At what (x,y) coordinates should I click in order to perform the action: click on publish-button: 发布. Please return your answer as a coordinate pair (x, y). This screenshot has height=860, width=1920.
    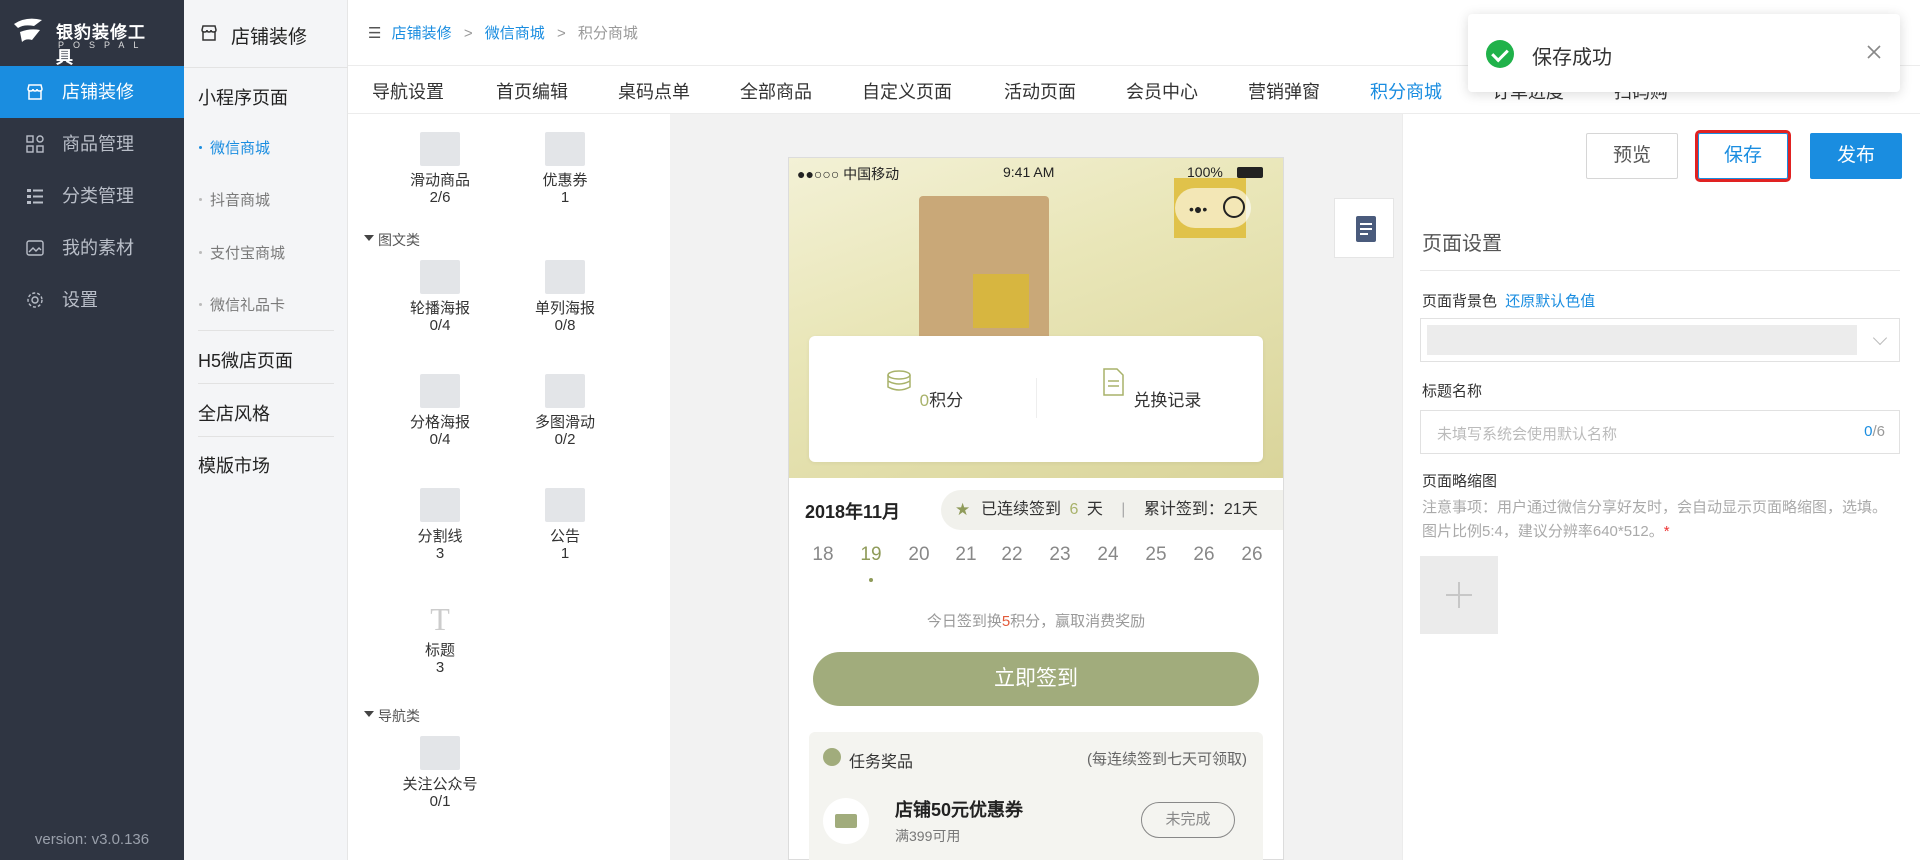
    Looking at the image, I should click on (1856, 156).